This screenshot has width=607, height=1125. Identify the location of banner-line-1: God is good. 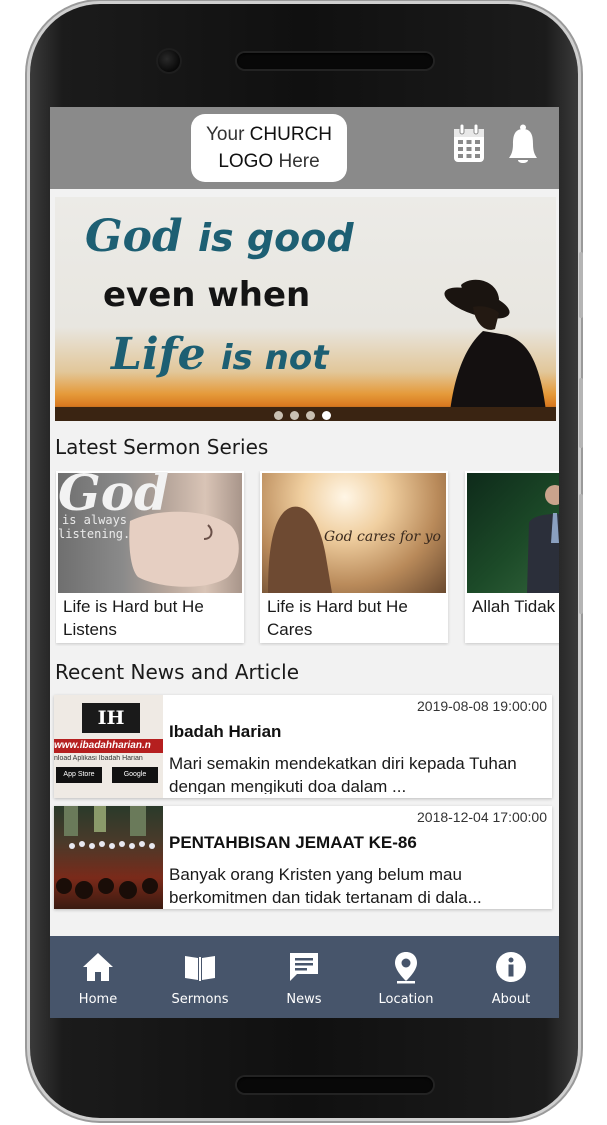
(219, 236).